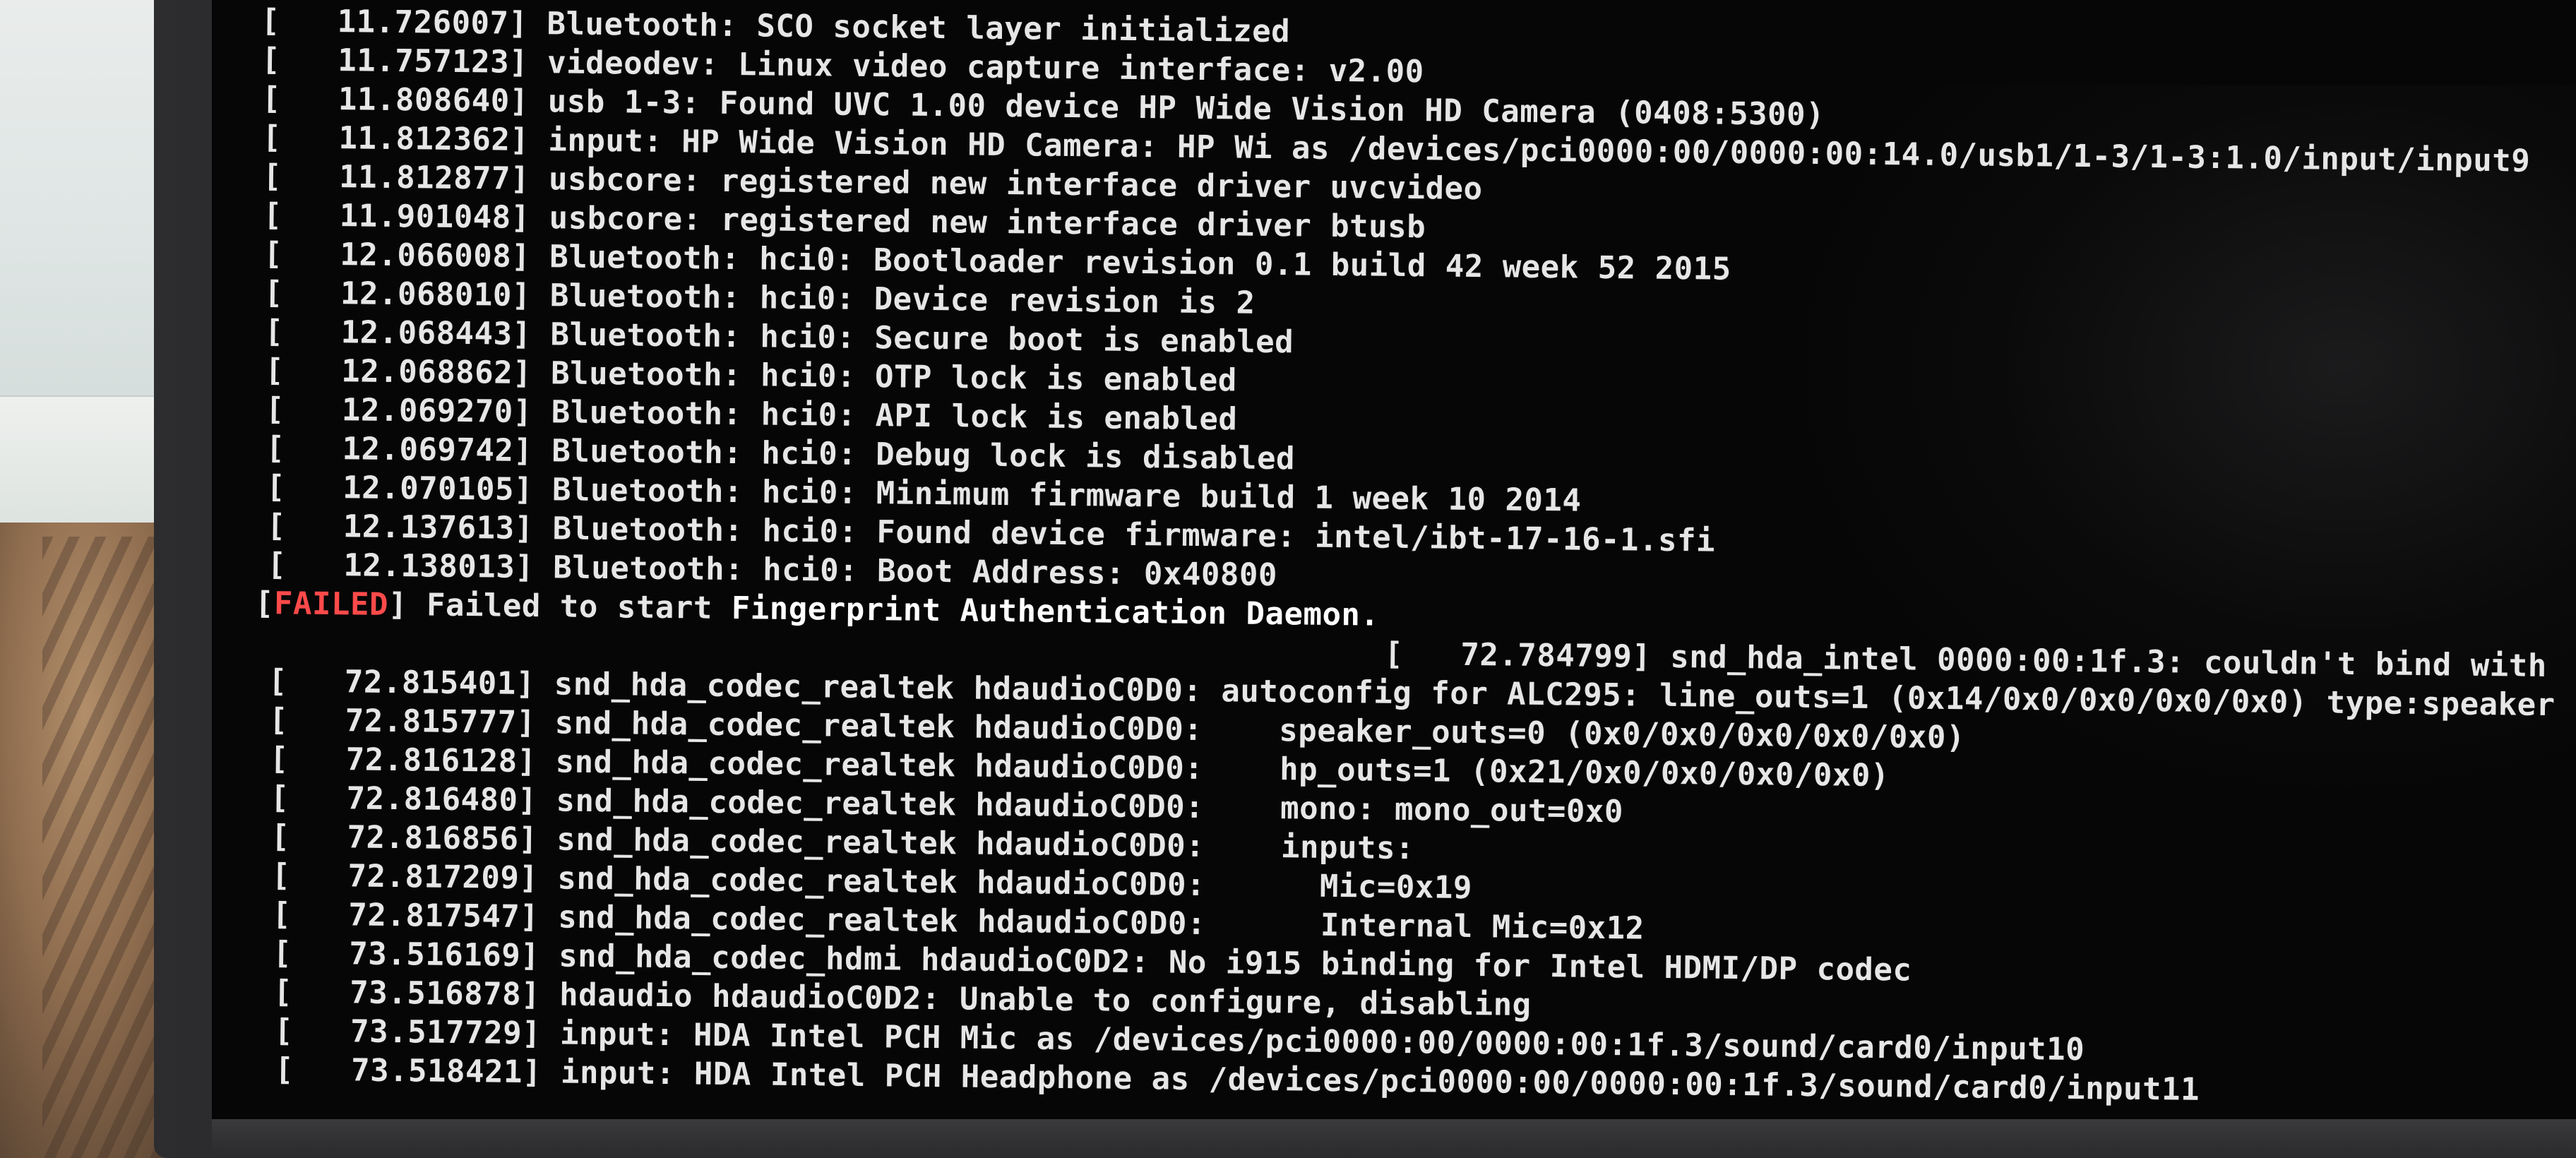 The height and width of the screenshot is (1158, 2576). I want to click on failed-bracket-open: [, so click(264, 603).